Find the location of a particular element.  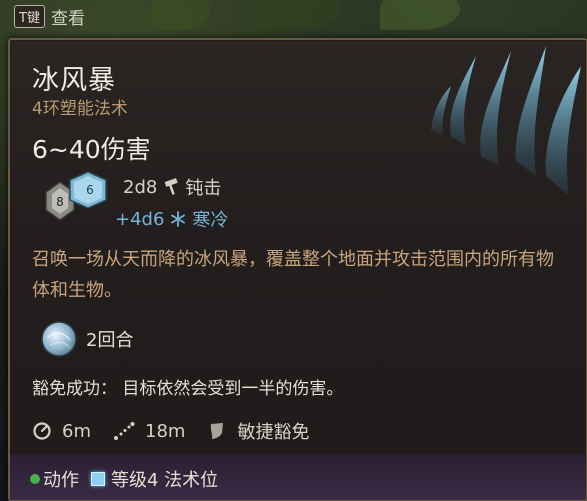

spell-stats: 6m 18m 敏捷豁免 is located at coordinates (181, 431).